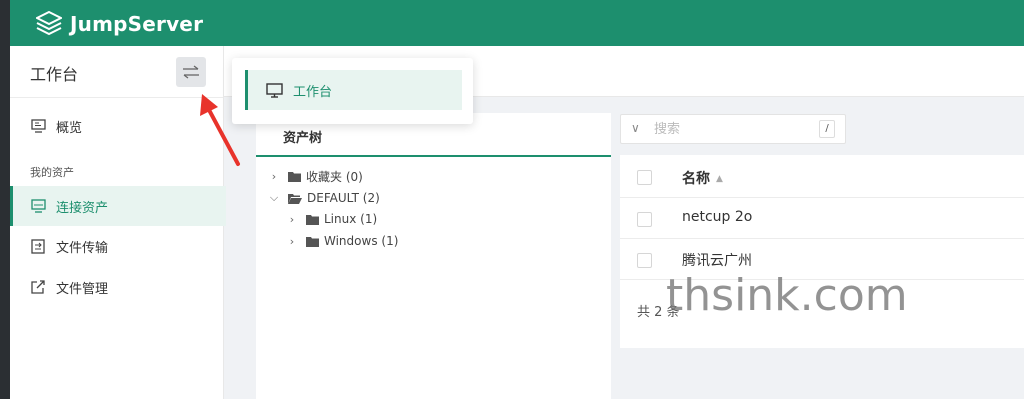 The height and width of the screenshot is (399, 1024). I want to click on row-name: netcup 2o, so click(717, 217).